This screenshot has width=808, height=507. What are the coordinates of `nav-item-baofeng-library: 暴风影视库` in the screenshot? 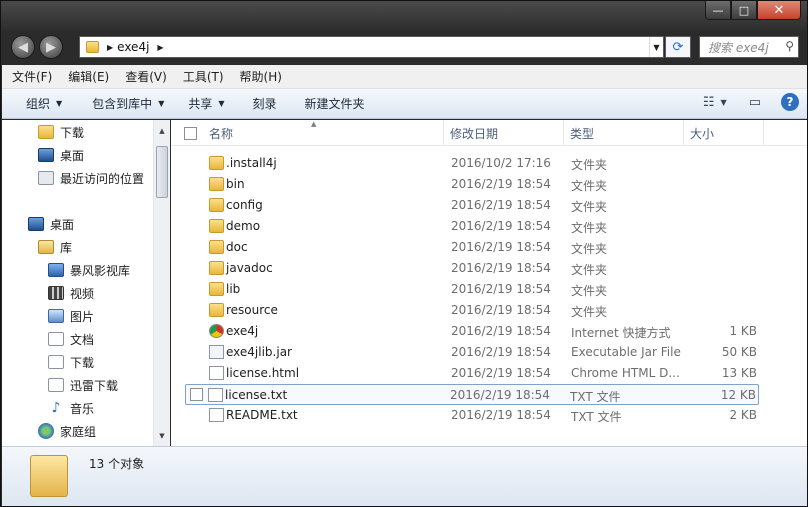 It's located at (89, 270).